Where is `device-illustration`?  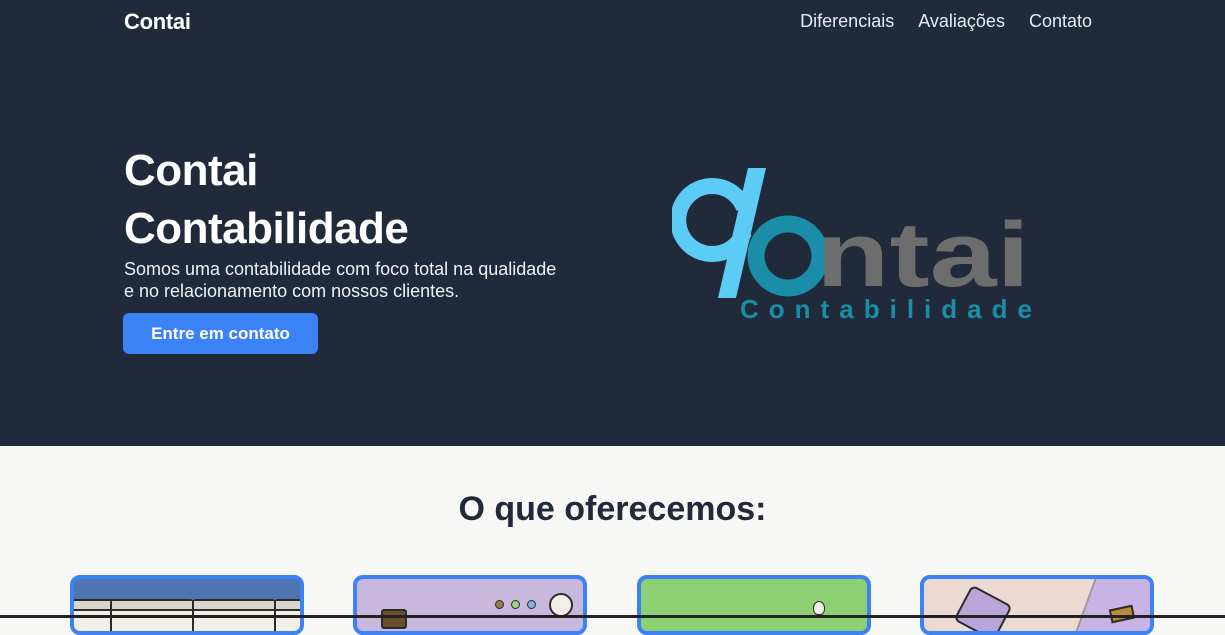 device-illustration is located at coordinates (983, 607).